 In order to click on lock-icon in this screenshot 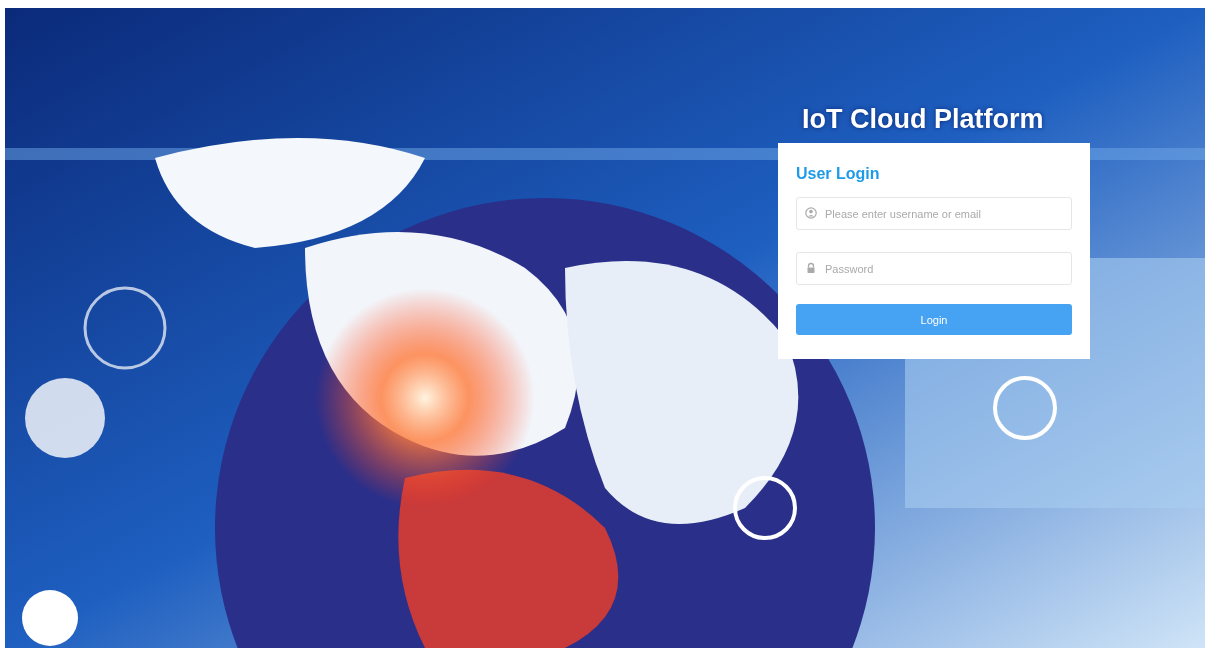, I will do `click(811, 268)`.